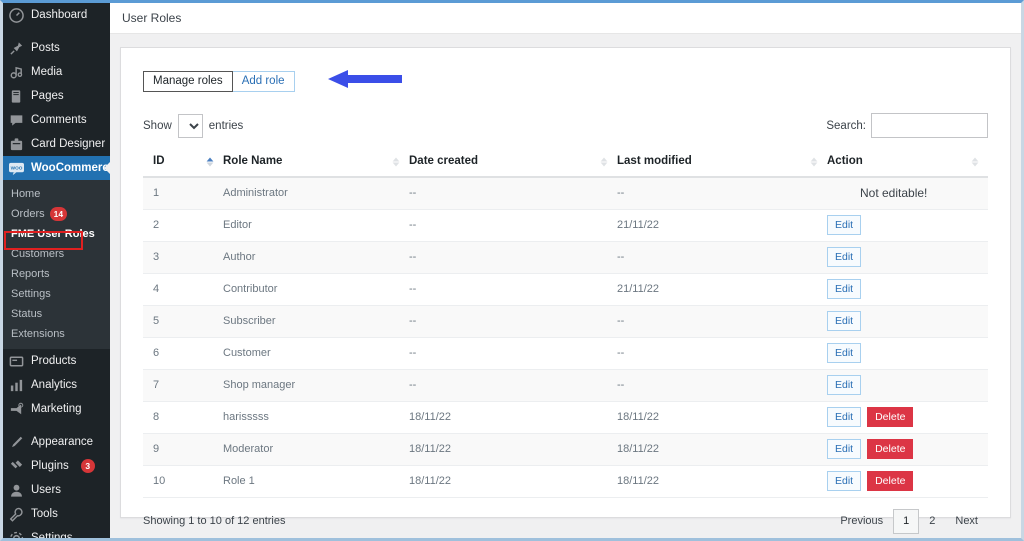 This screenshot has width=1024, height=541. I want to click on sidebar-item-analytics: Analytics, so click(56, 385).